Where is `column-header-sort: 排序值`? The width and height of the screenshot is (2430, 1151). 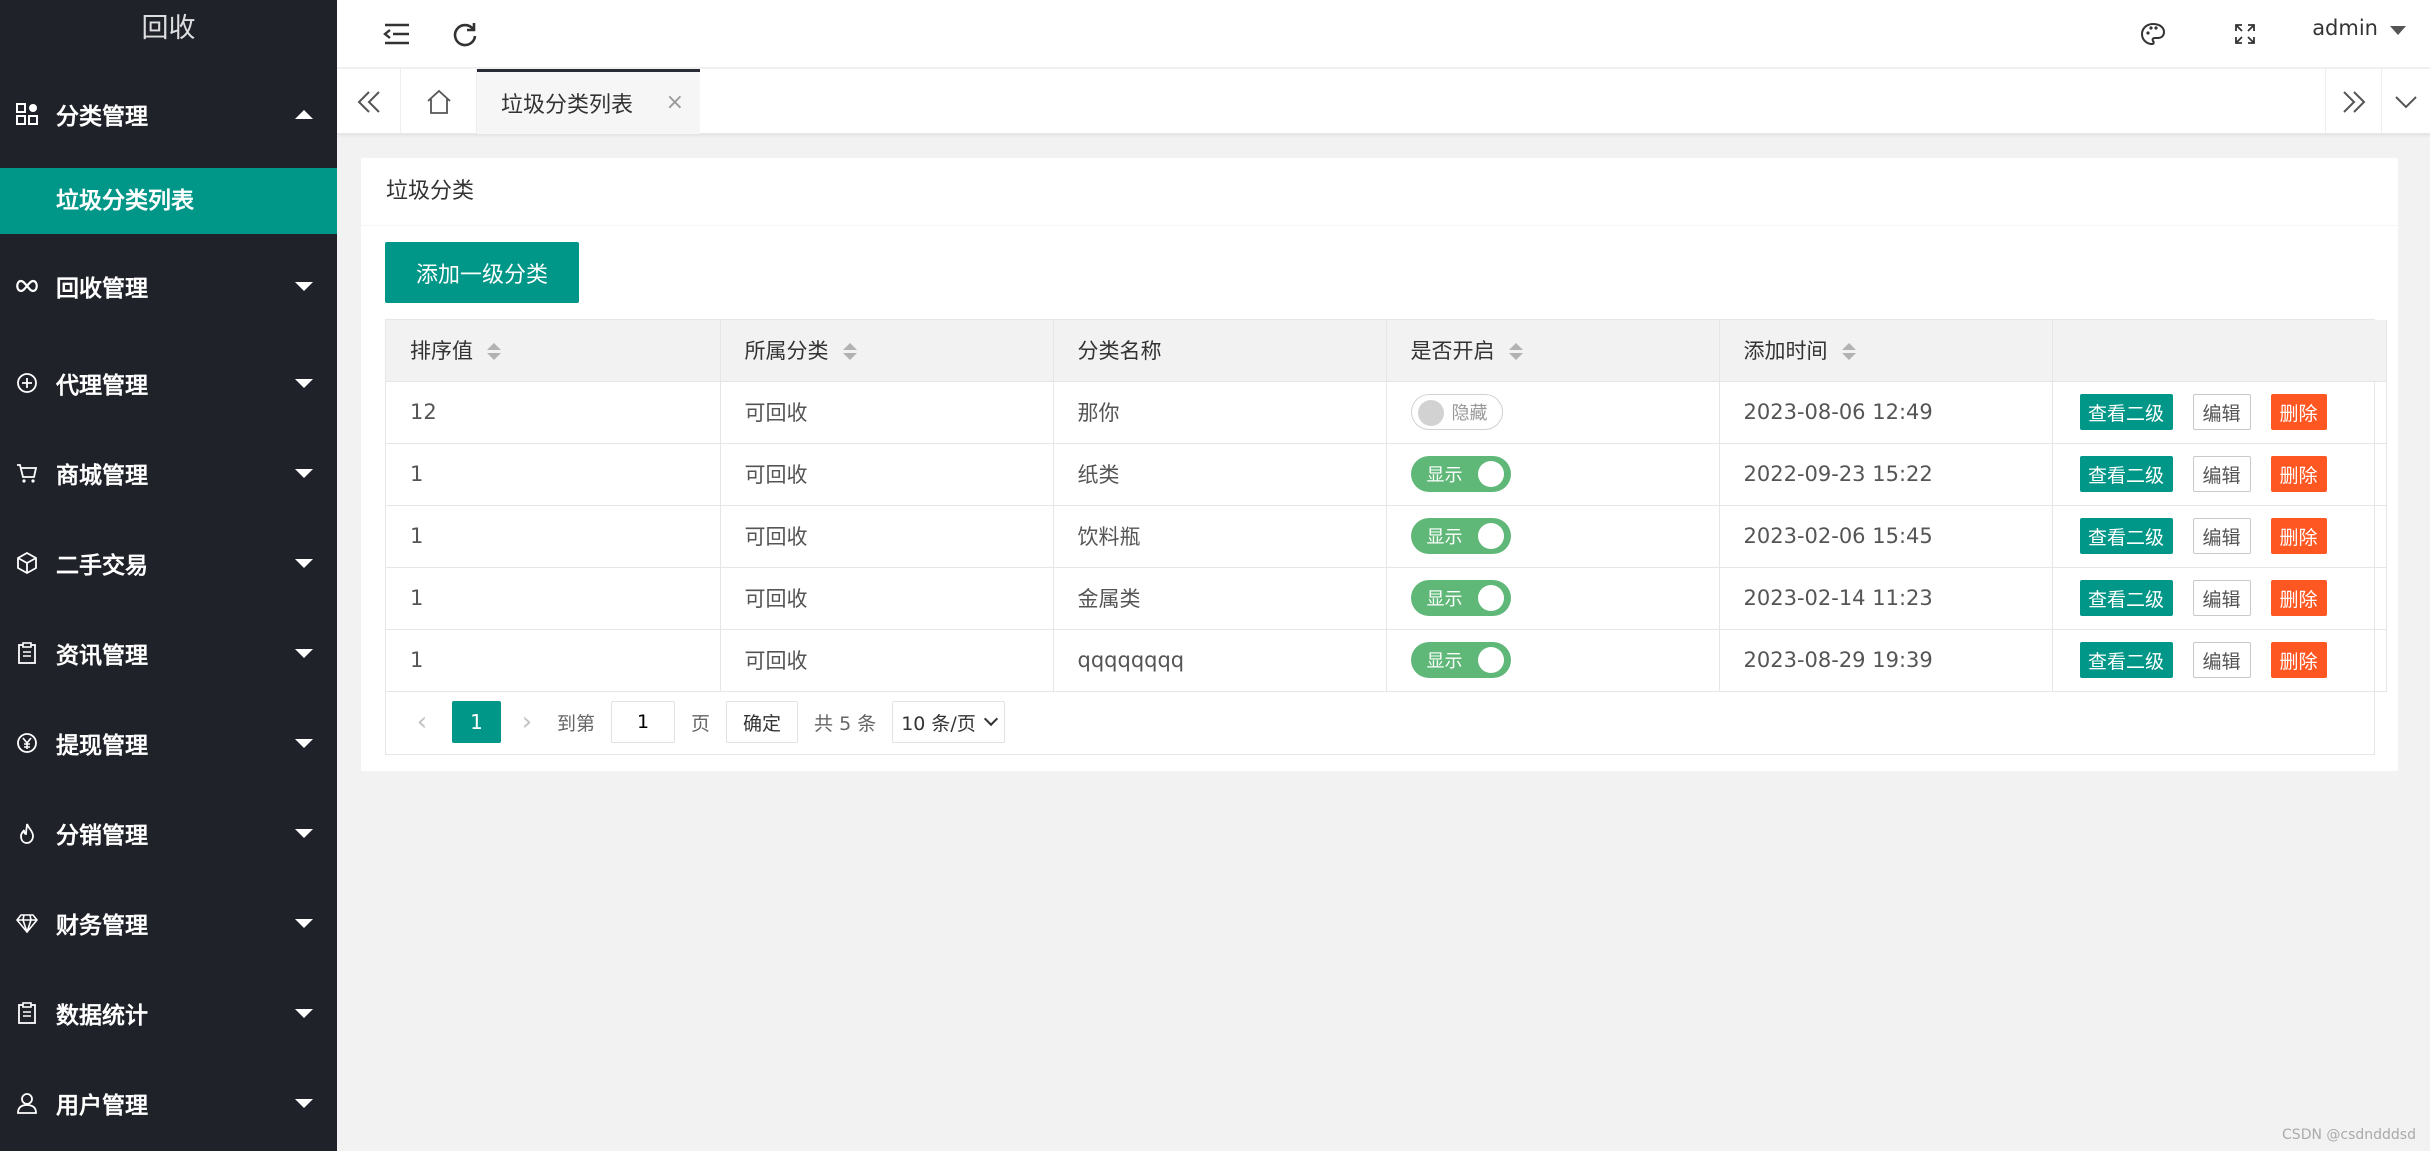 column-header-sort: 排序值 is located at coordinates (553, 351).